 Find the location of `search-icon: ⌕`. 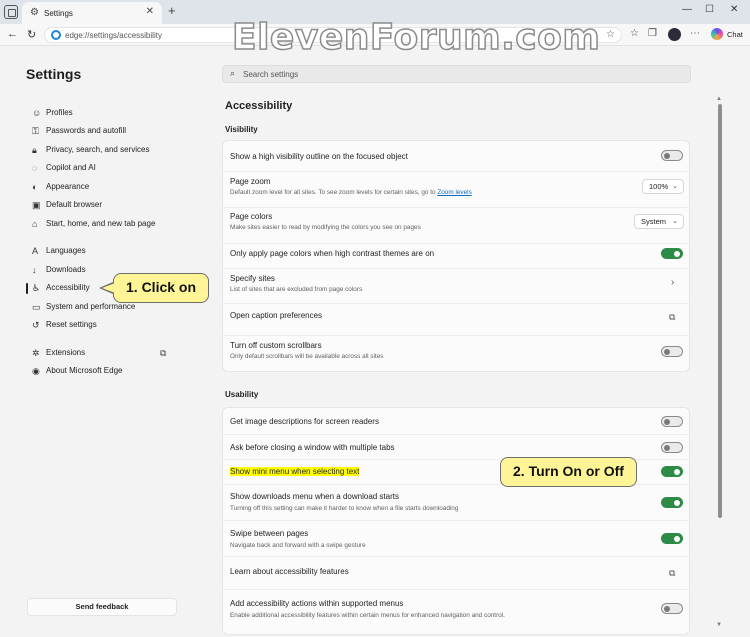

search-icon: ⌕ is located at coordinates (233, 73).